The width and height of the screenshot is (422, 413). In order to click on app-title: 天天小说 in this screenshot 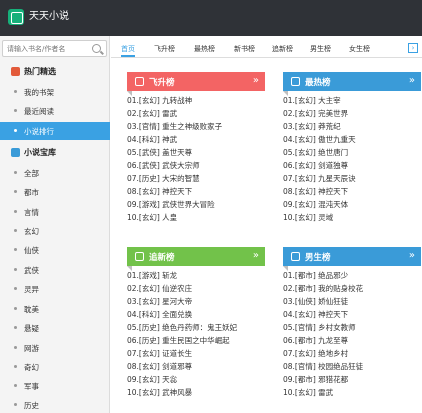, I will do `click(49, 16)`.